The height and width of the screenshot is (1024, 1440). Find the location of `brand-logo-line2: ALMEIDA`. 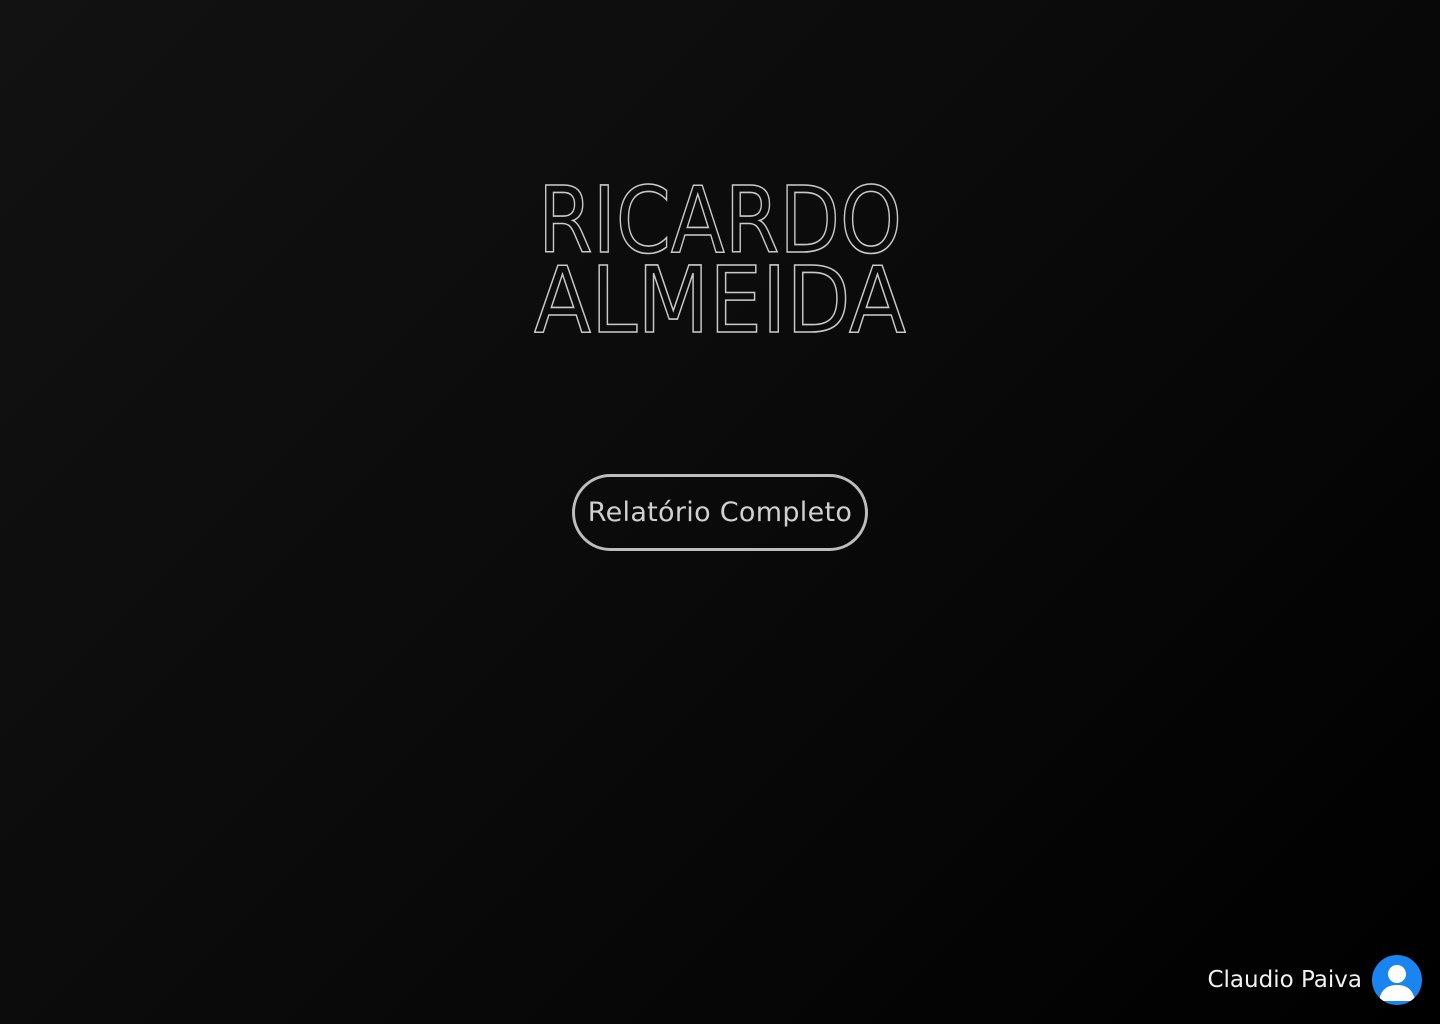

brand-logo-line2: ALMEIDA is located at coordinates (720, 293).